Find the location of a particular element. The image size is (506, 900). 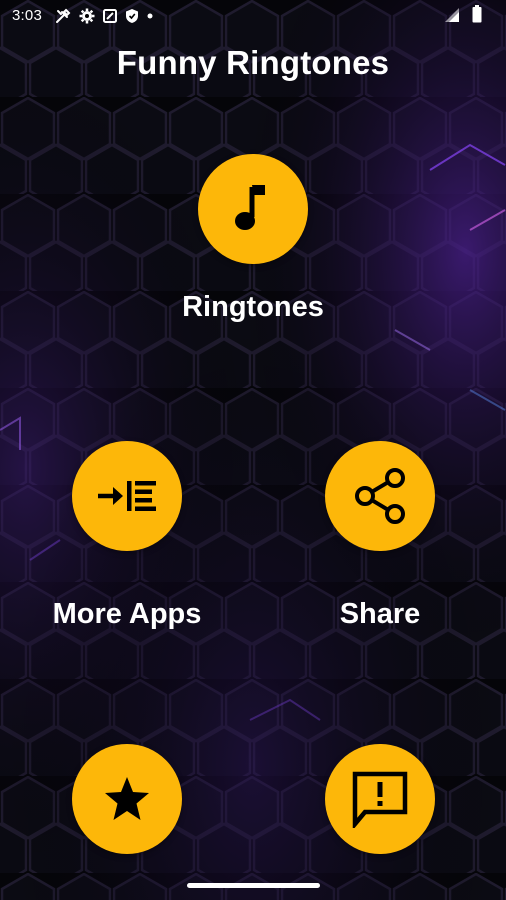

share-icon is located at coordinates (380, 496).